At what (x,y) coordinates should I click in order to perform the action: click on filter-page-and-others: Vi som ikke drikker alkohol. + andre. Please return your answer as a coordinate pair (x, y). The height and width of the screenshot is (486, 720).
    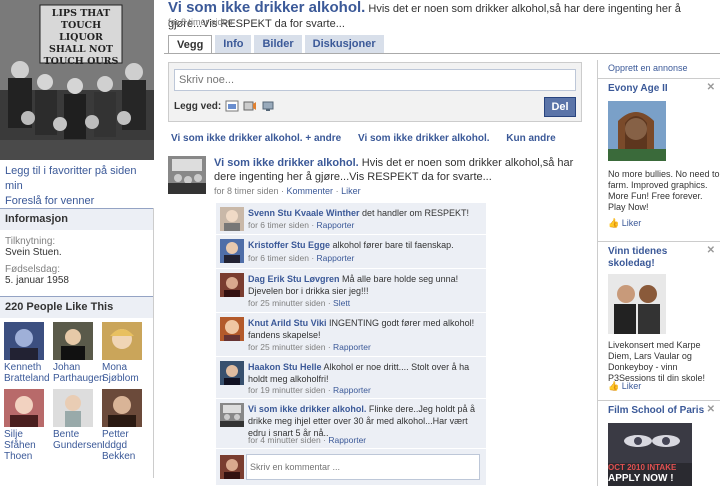
    Looking at the image, I should click on (256, 138).